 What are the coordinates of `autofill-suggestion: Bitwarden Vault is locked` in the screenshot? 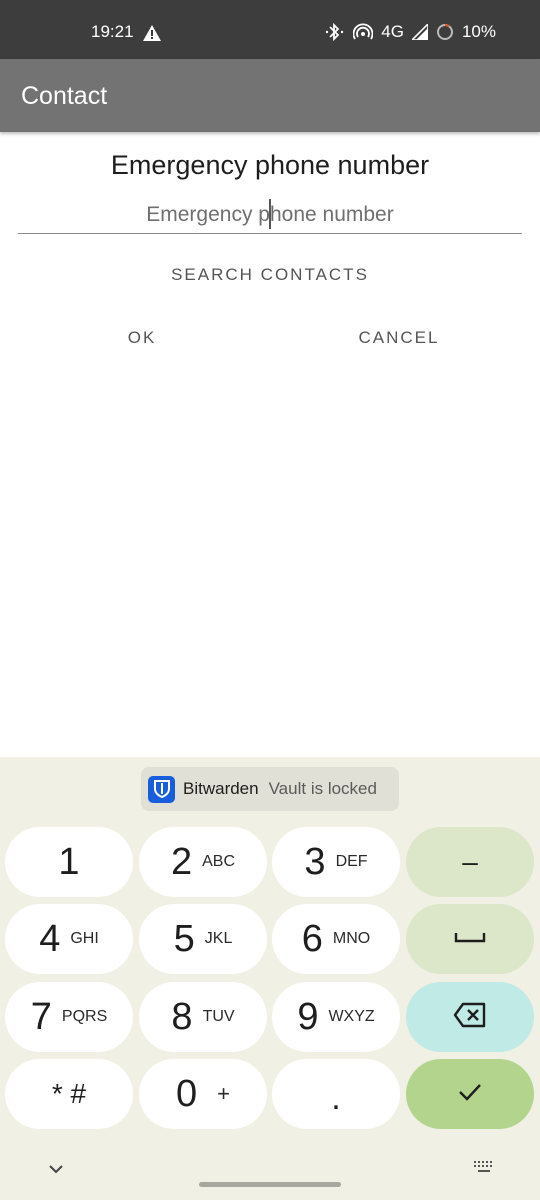 It's located at (270, 789).